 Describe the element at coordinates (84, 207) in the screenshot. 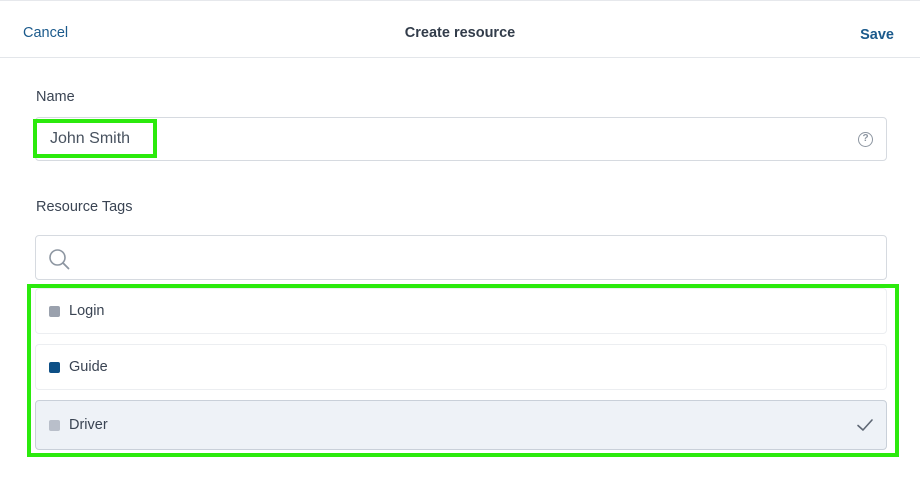

I see `resource-tags-label: Resource Tags` at that location.